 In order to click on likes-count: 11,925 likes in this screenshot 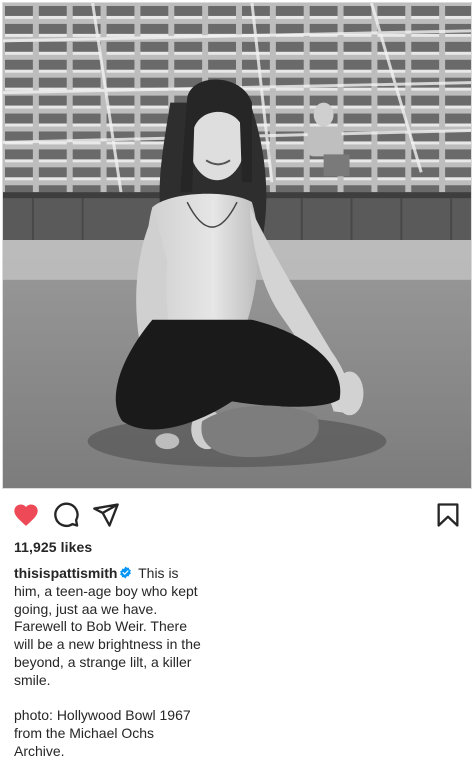, I will do `click(53, 547)`.